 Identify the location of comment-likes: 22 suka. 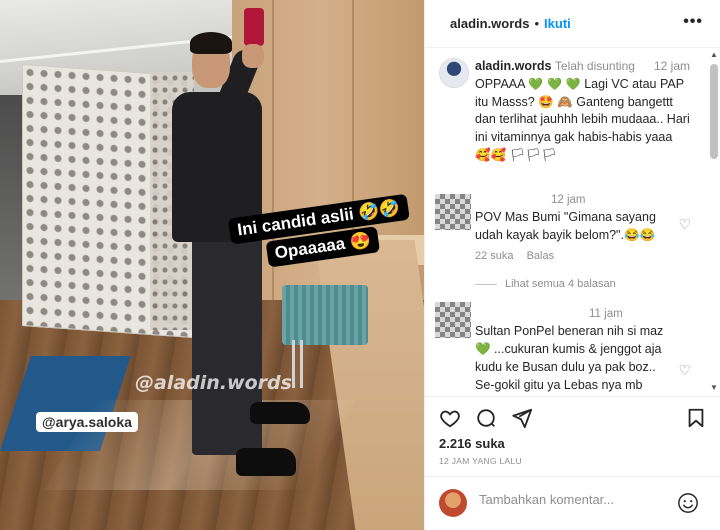
(494, 256).